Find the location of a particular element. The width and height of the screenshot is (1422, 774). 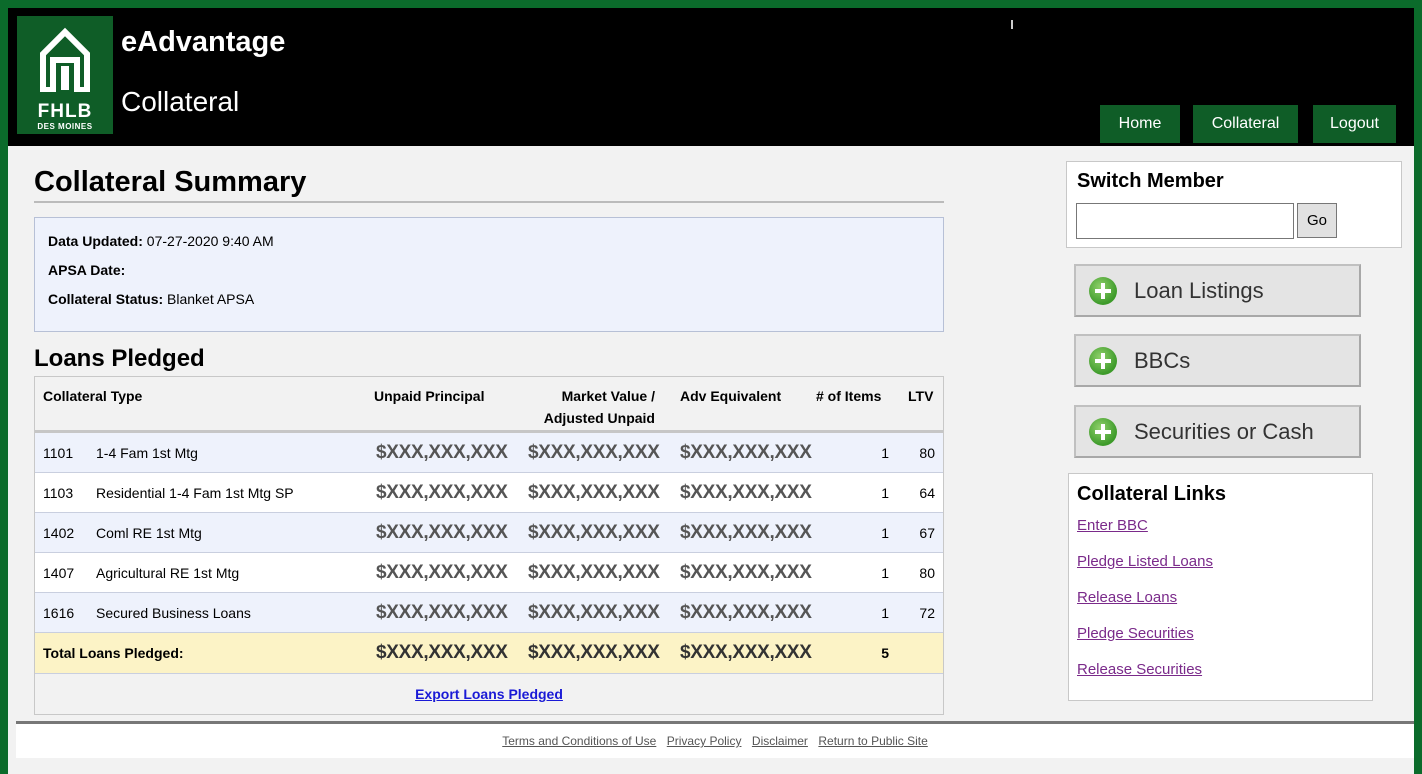

collateral-status-value: Blanket APSA is located at coordinates (211, 299).